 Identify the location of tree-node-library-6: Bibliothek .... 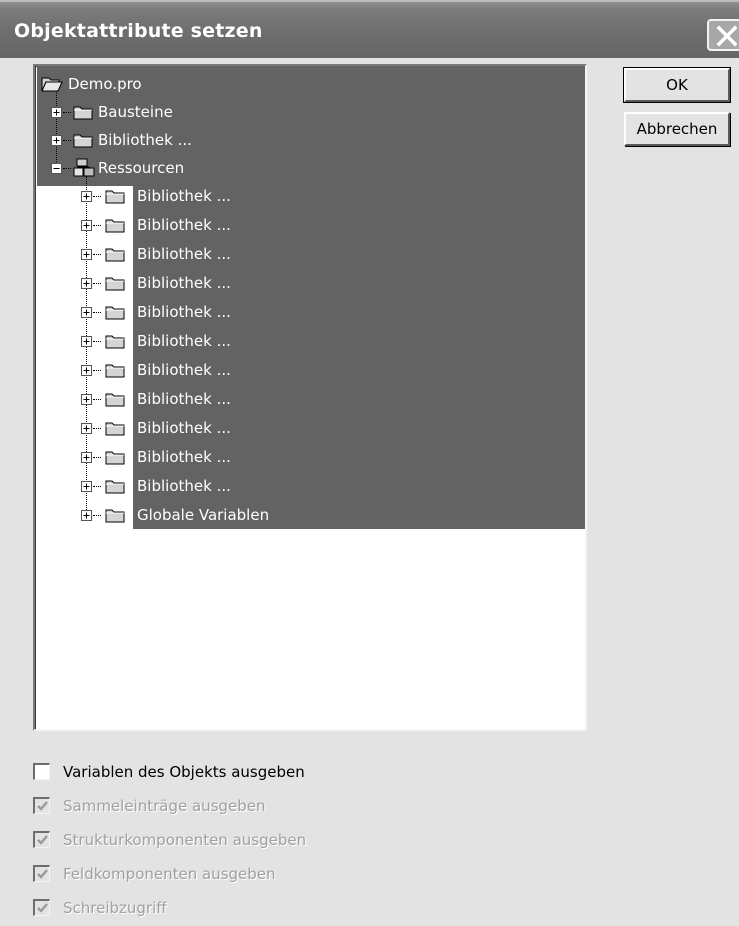
(285, 370).